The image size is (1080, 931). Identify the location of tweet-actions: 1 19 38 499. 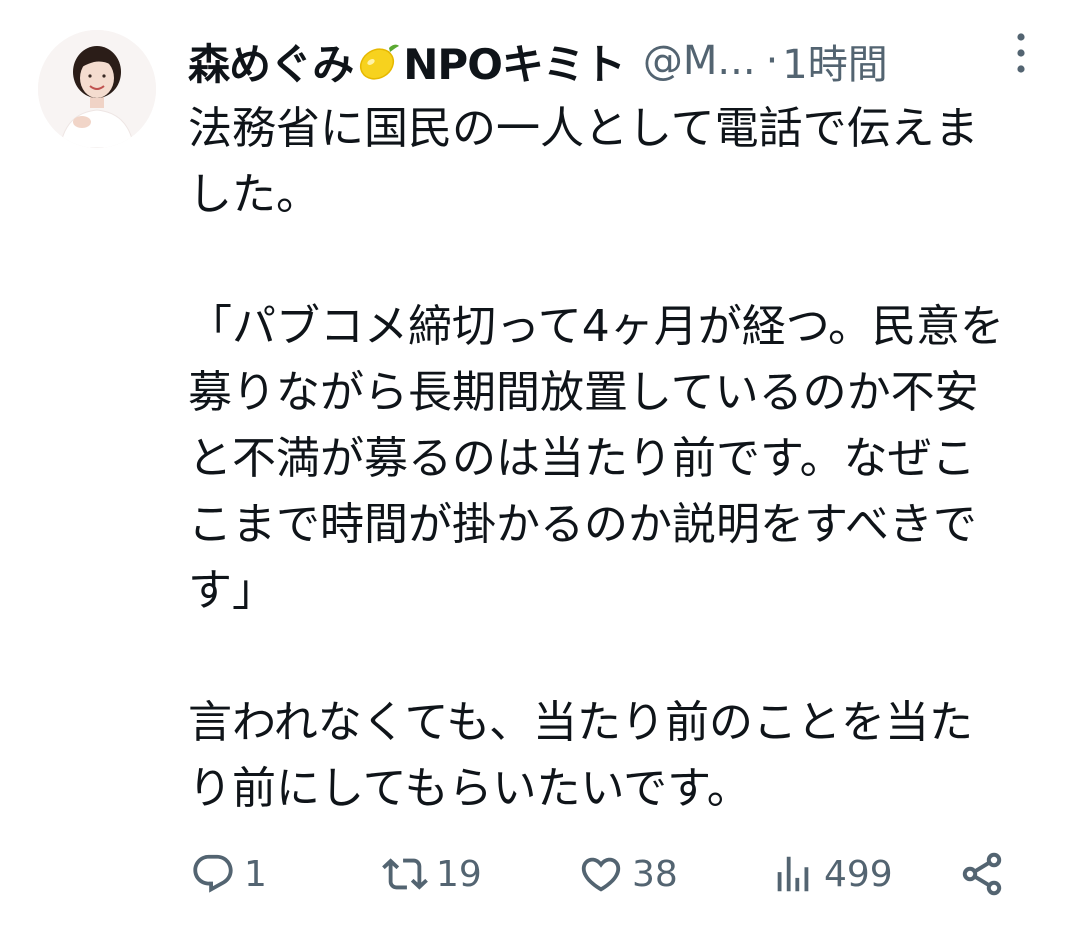
(540, 874).